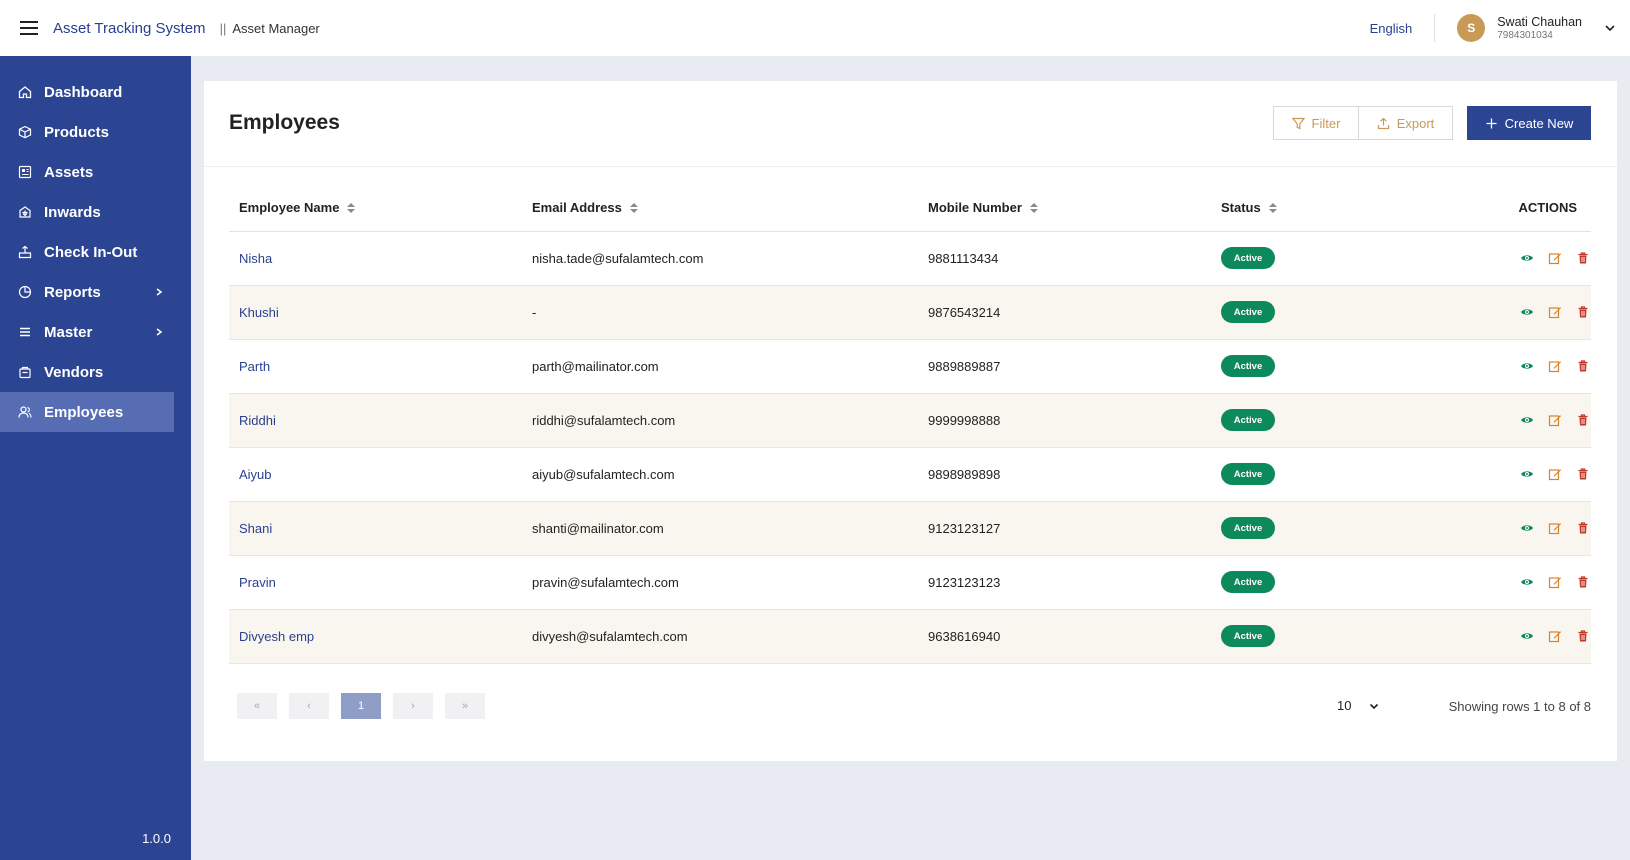 This screenshot has height=860, width=1630. What do you see at coordinates (25, 292) in the screenshot?
I see `pie-chart-icon` at bounding box center [25, 292].